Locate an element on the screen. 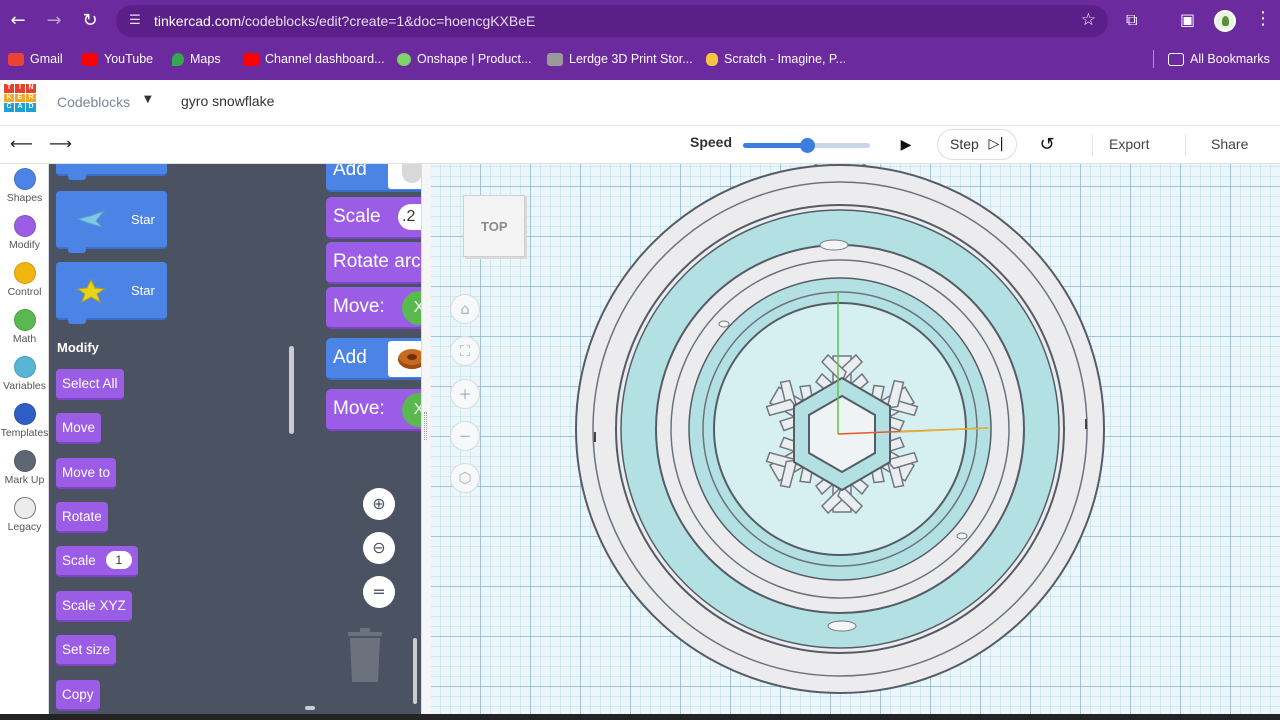 The image size is (1280, 720). script-block-scale: Scale .2 is located at coordinates (374, 218).